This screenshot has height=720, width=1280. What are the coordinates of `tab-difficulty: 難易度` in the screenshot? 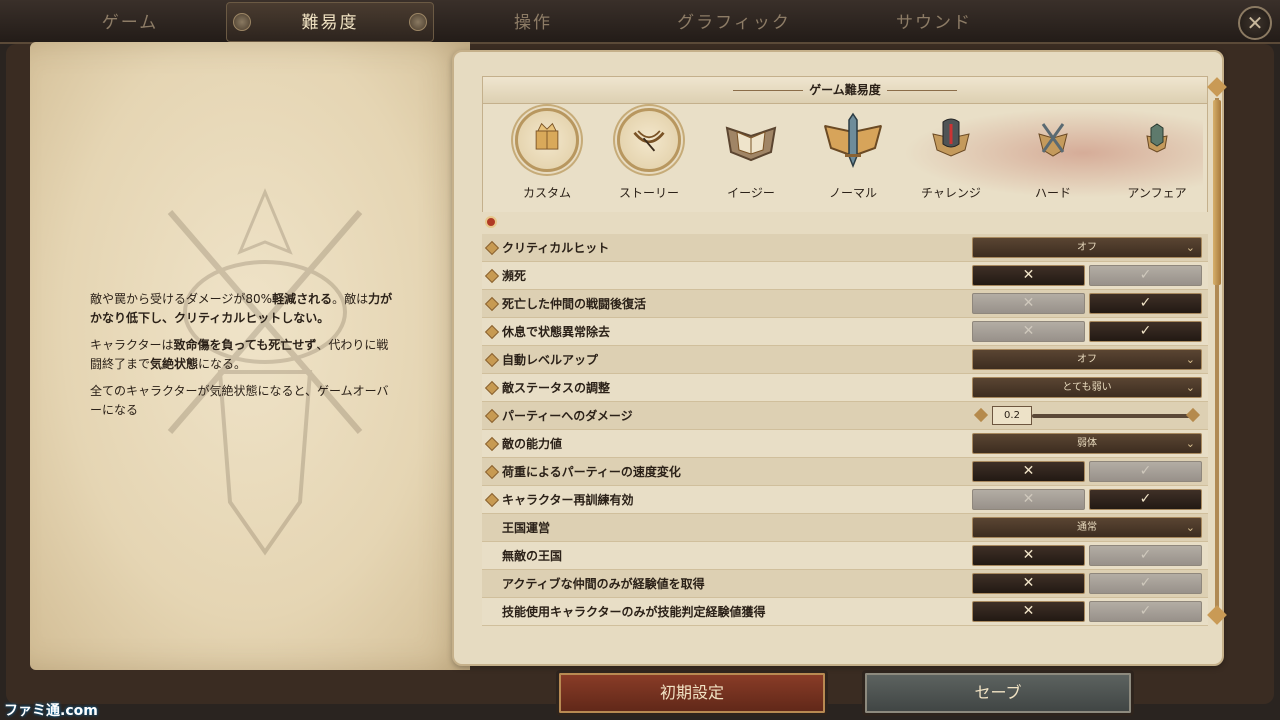 It's located at (330, 23).